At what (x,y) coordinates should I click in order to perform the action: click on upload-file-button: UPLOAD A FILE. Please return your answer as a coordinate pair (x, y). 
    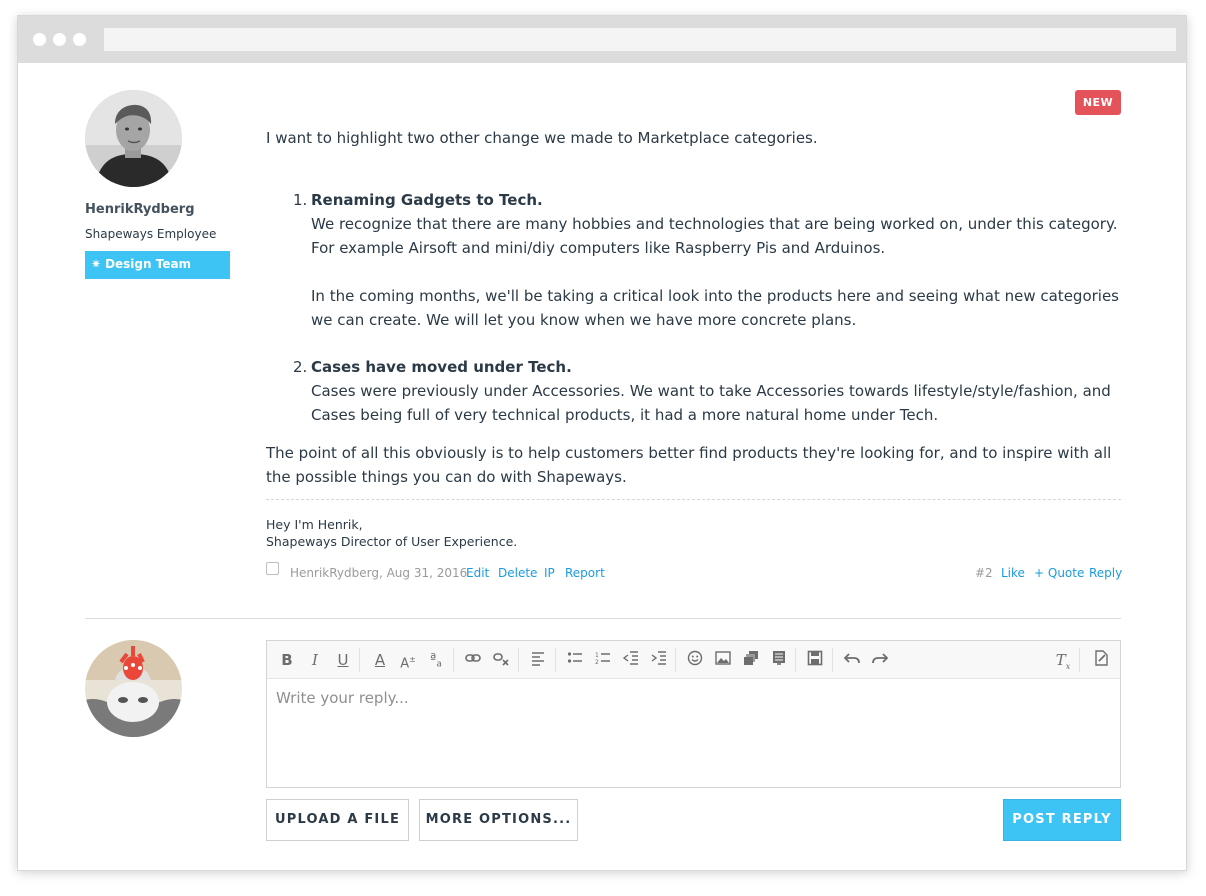
    Looking at the image, I should click on (337, 820).